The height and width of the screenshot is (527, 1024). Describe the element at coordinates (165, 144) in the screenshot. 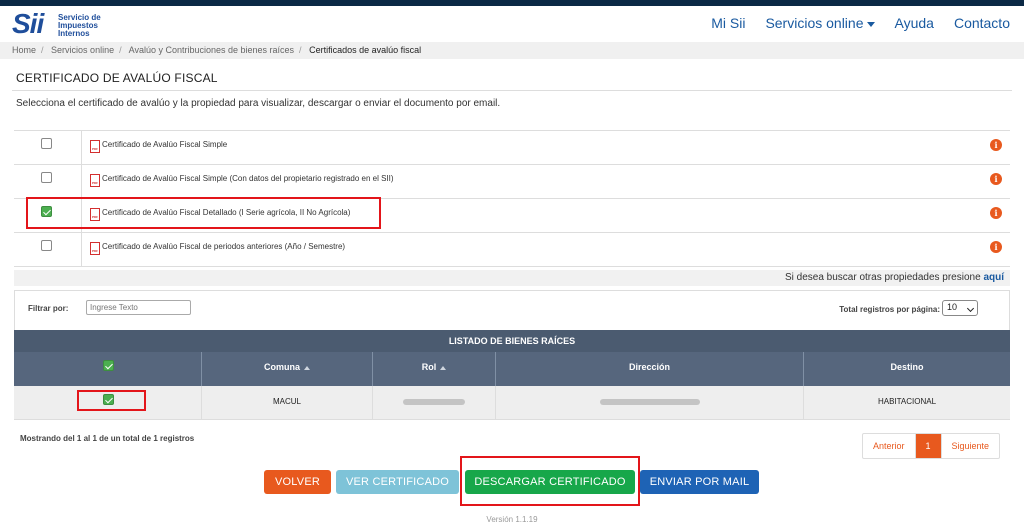

I see `certificate-label: Certificado de Avalúo Fiscal Simple` at that location.